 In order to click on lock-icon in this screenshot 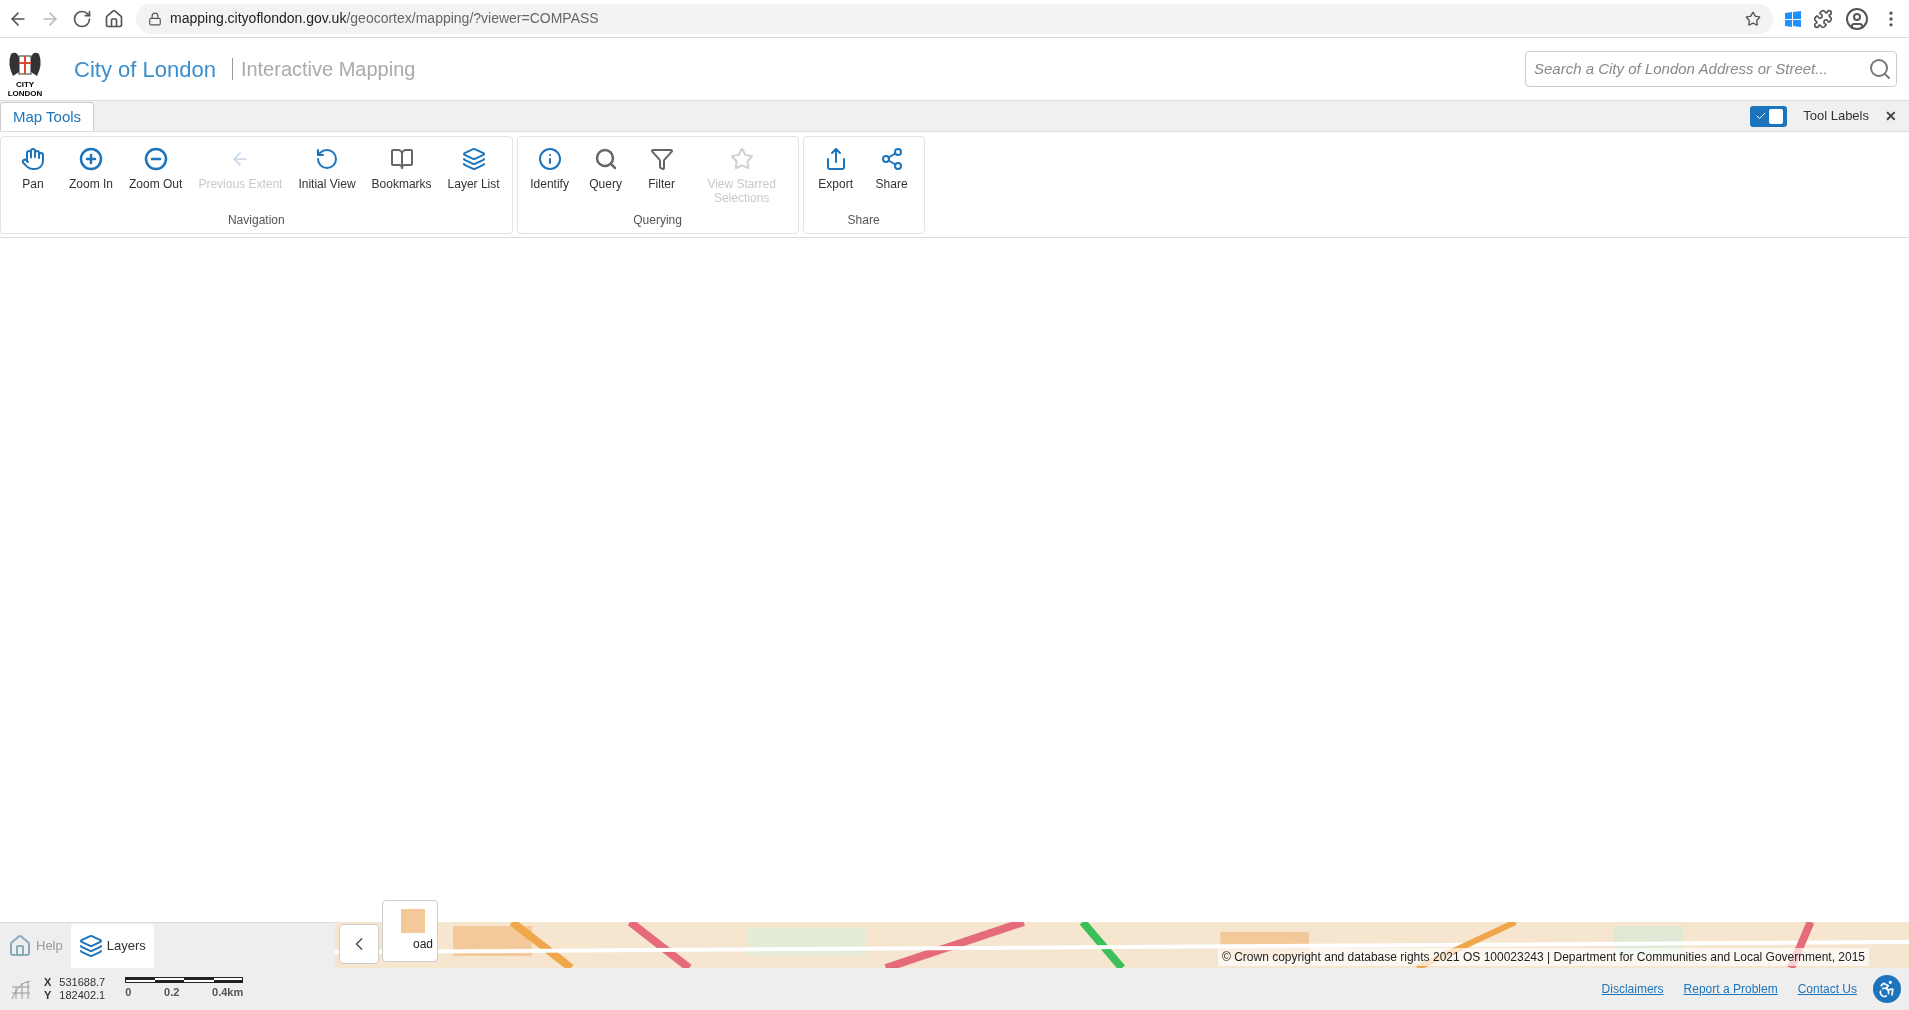, I will do `click(155, 18)`.